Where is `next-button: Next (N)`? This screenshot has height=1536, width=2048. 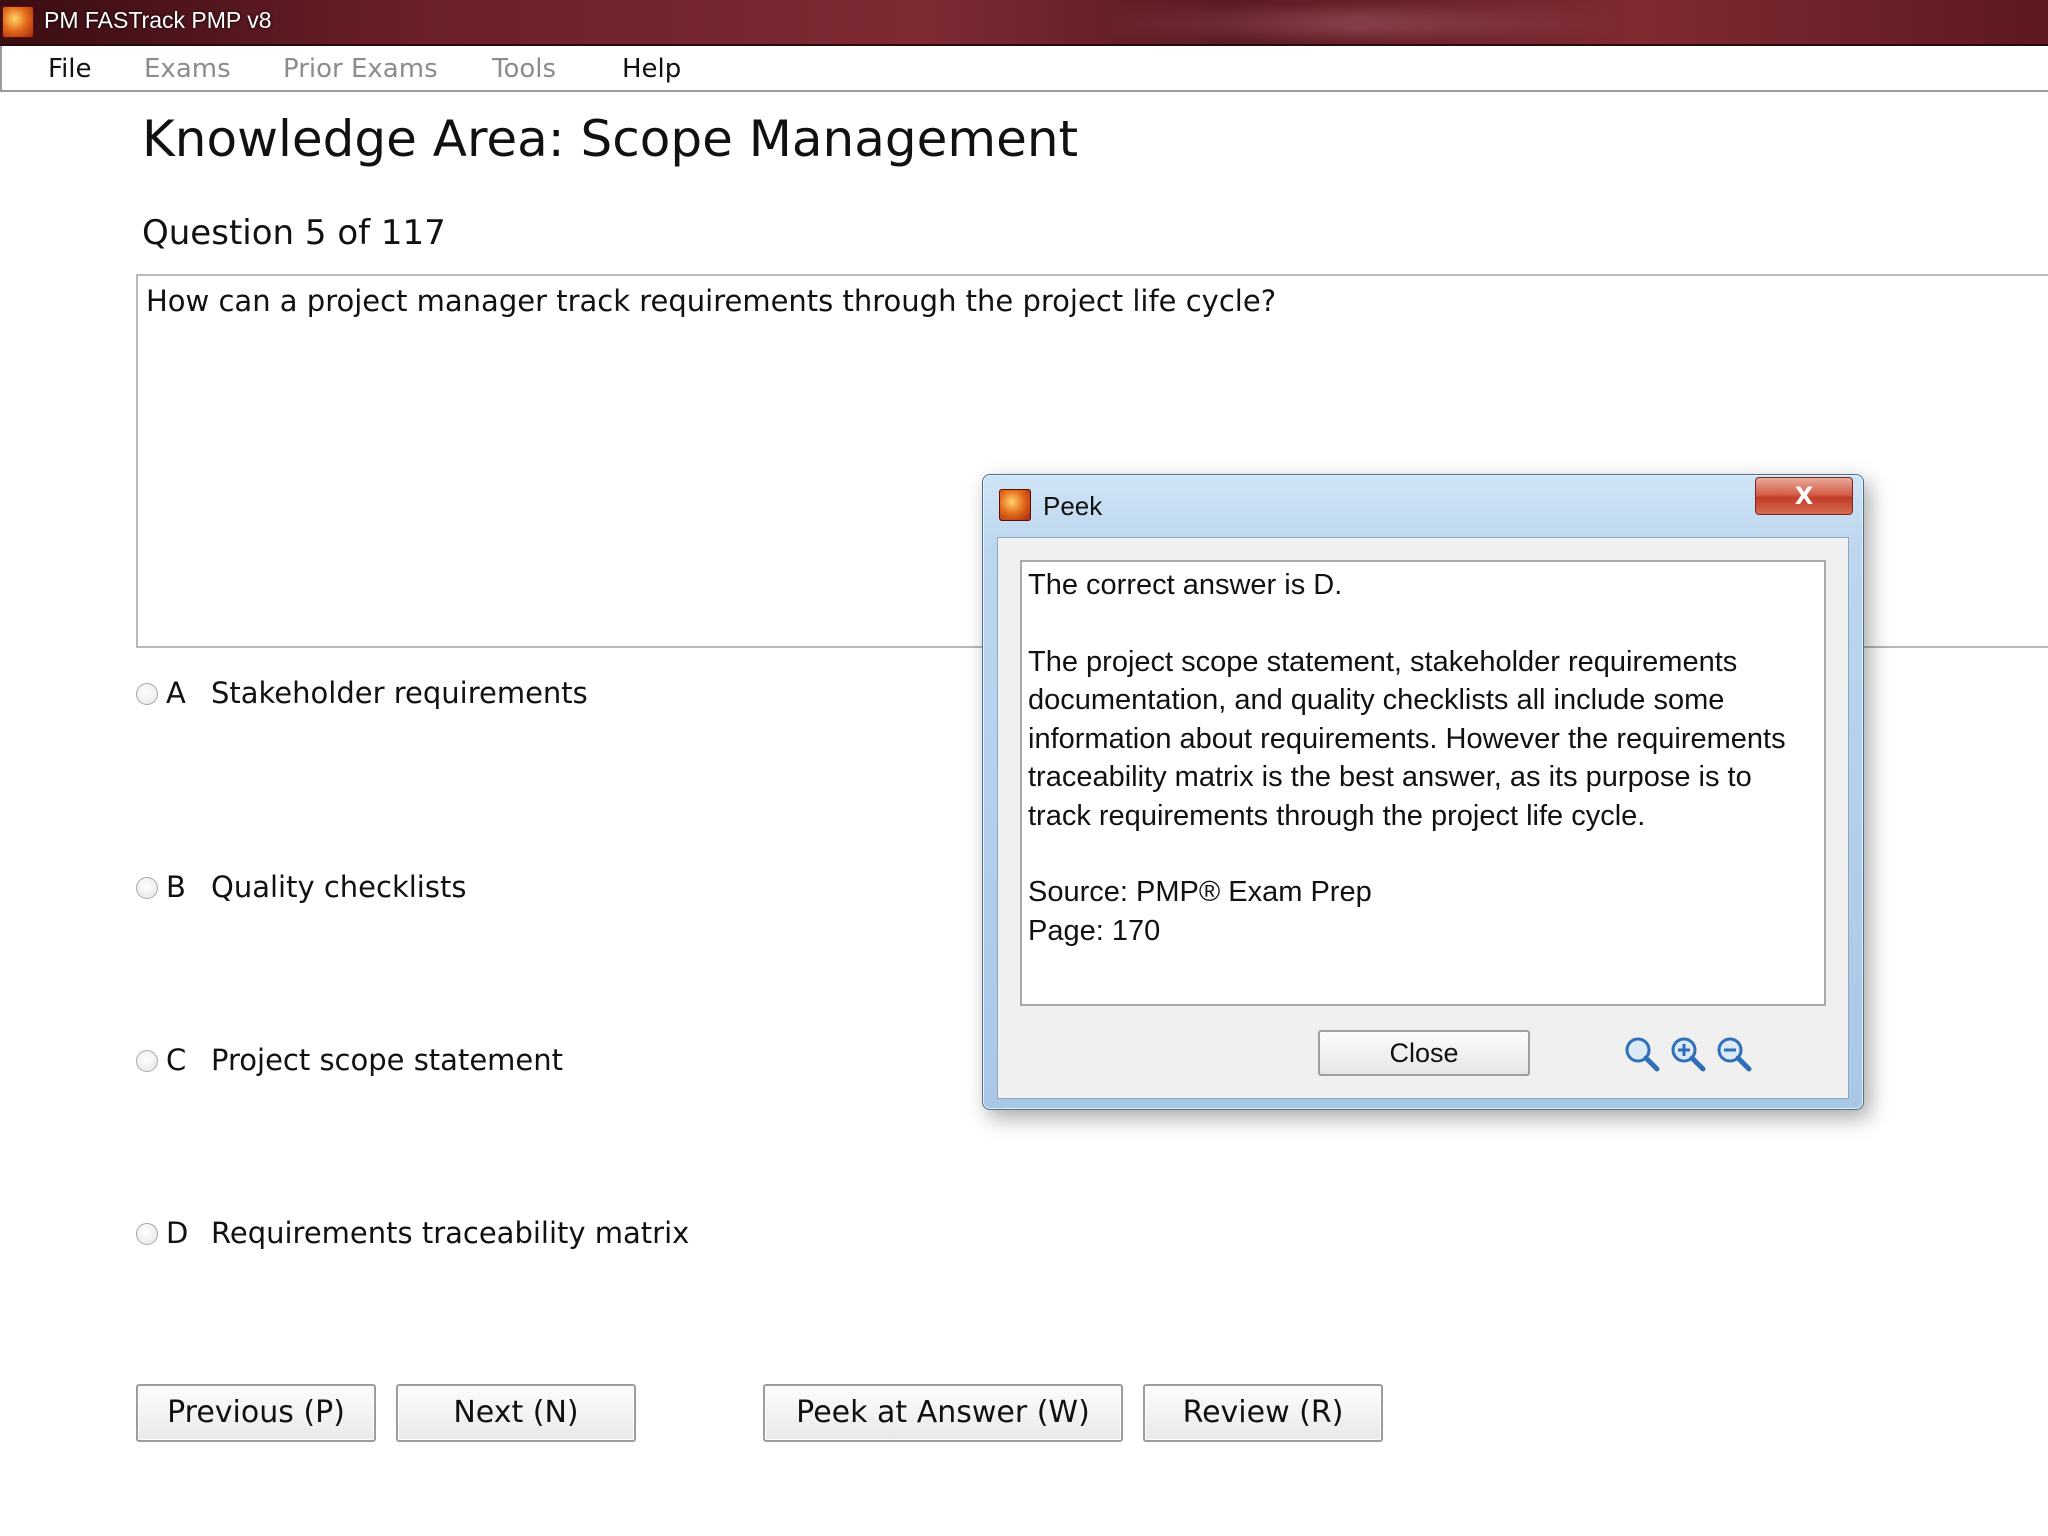
next-button: Next (N) is located at coordinates (516, 1413).